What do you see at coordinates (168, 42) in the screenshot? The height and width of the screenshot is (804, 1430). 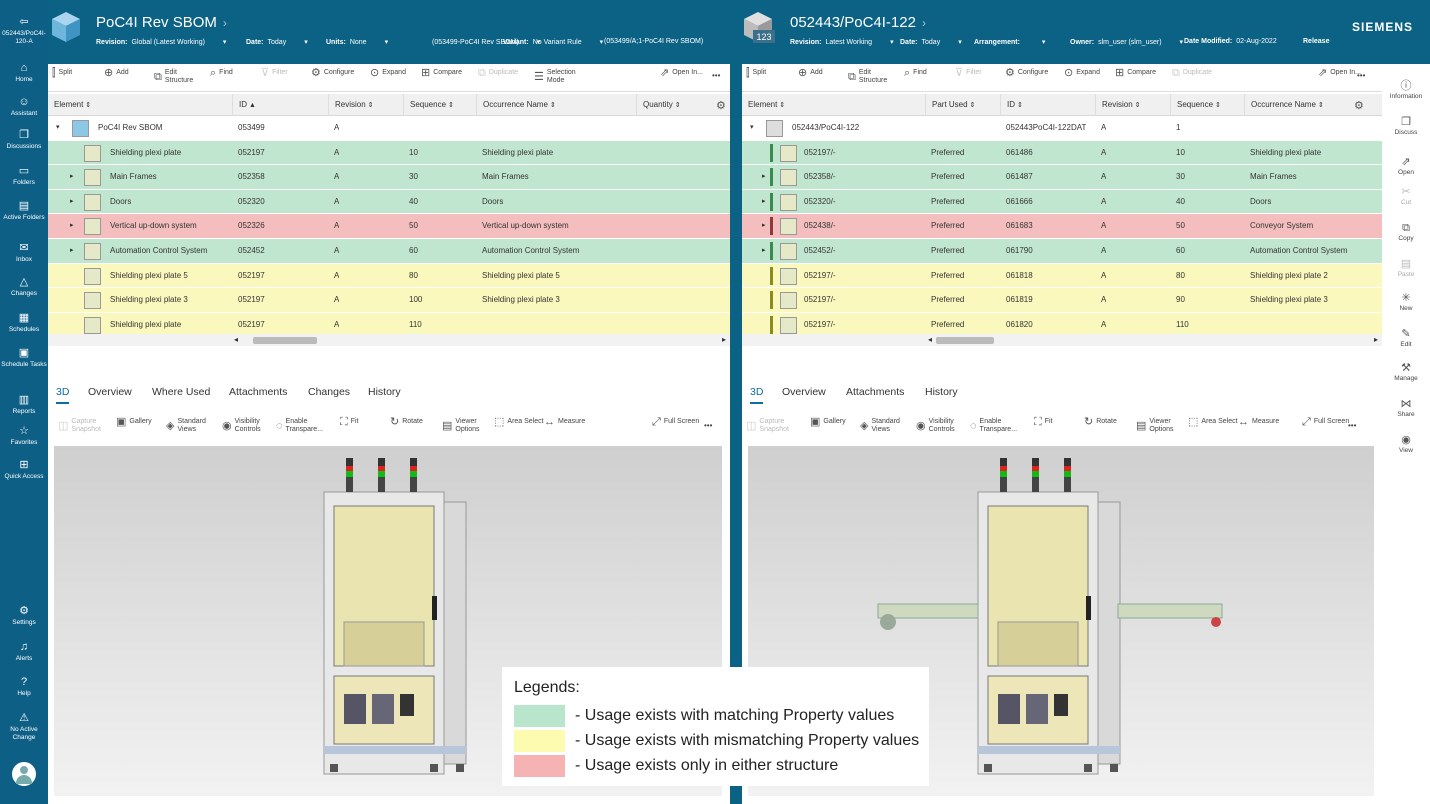 I see `config-revision: Revision: Global (Latest Working) ▾` at bounding box center [168, 42].